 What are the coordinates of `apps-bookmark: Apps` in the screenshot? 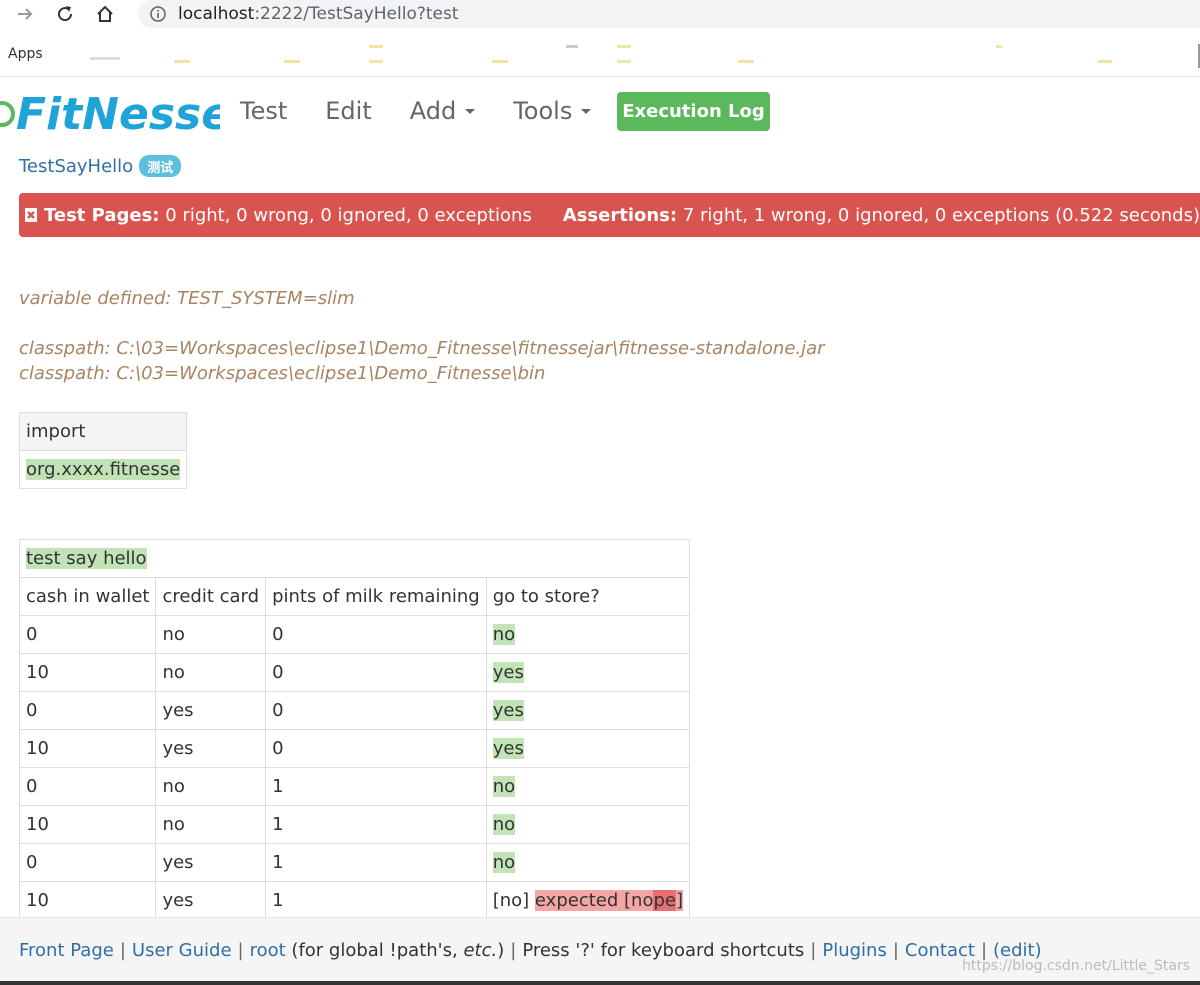 It's located at (25, 54).